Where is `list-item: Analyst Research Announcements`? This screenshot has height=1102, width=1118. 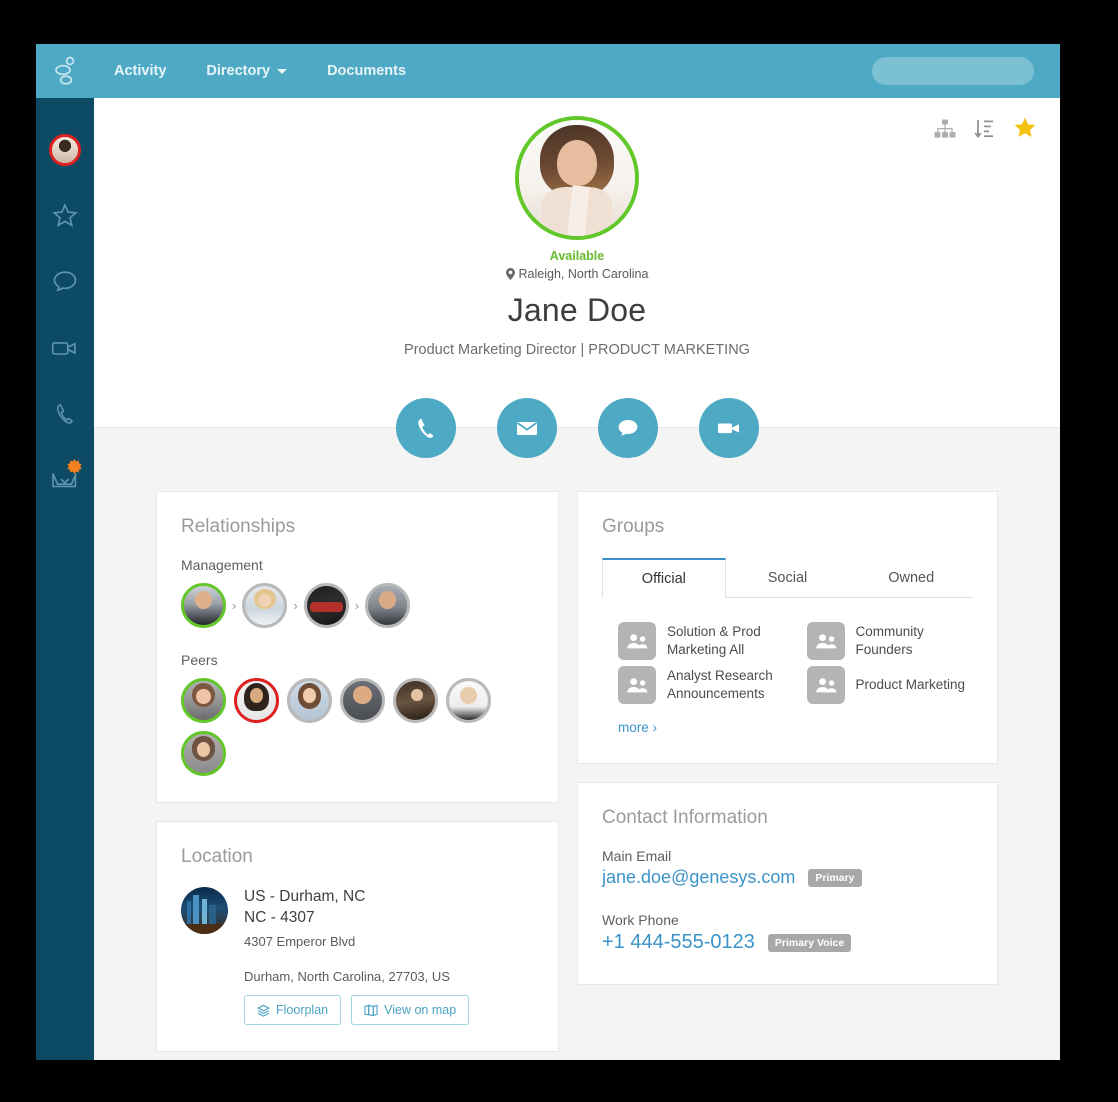 list-item: Analyst Research Announcements is located at coordinates (701, 685).